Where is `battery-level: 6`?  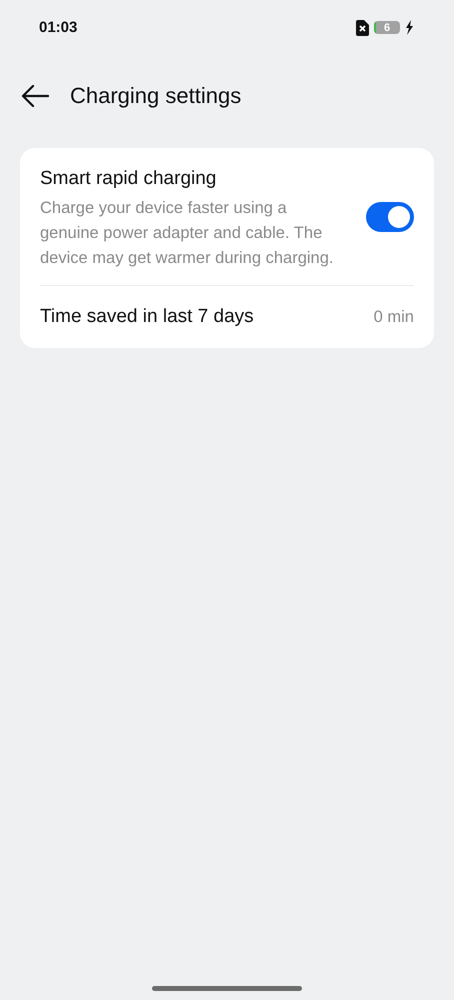 battery-level: 6 is located at coordinates (387, 28).